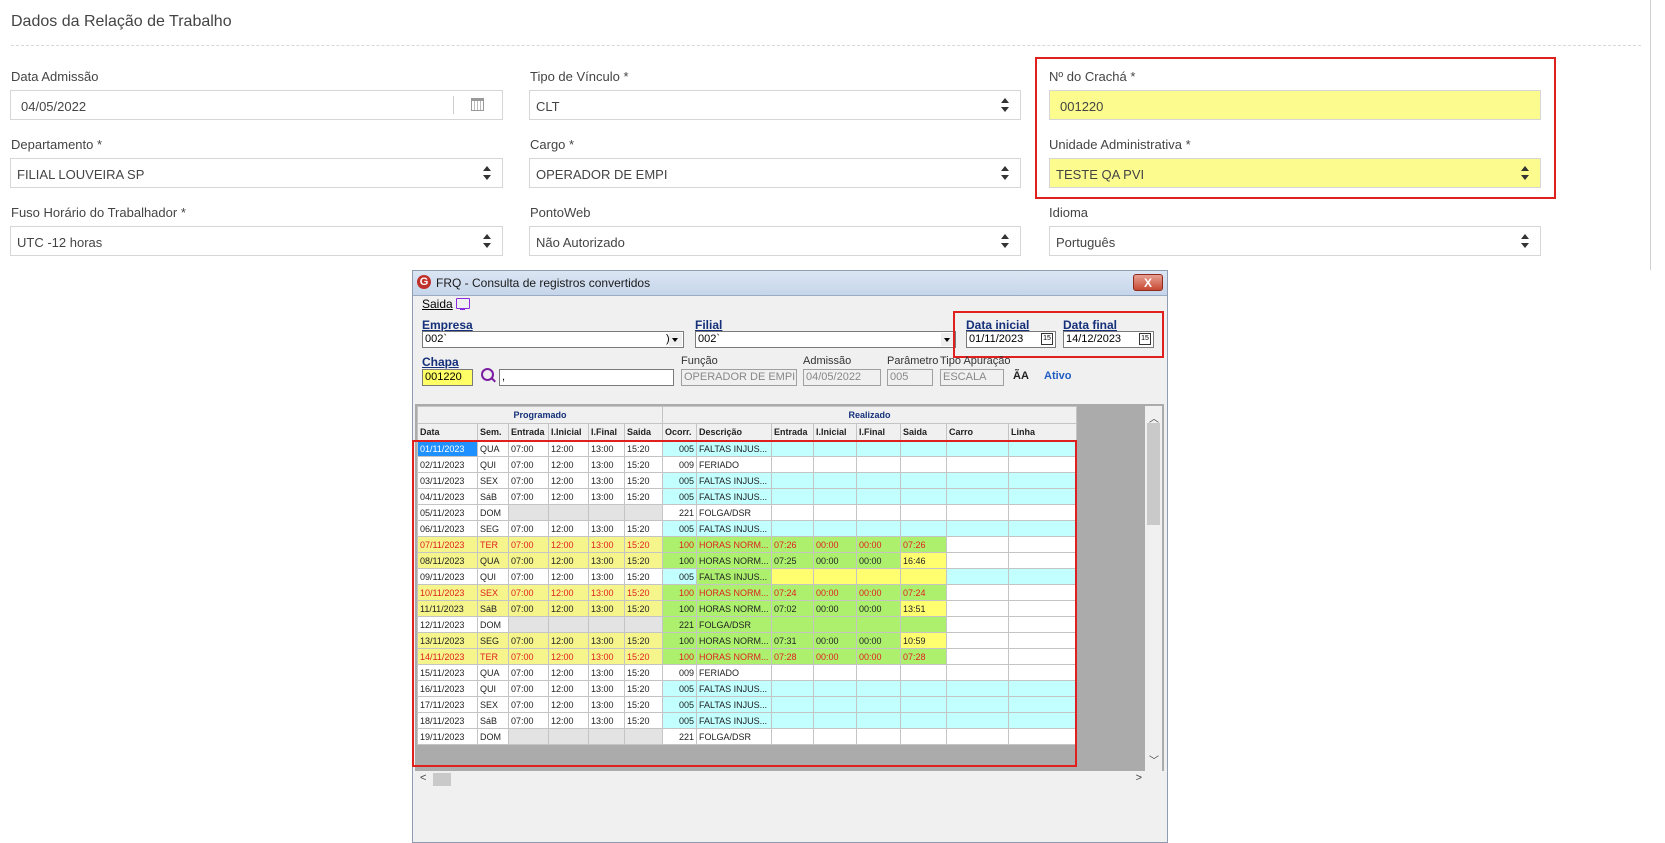 This screenshot has width=1665, height=843. What do you see at coordinates (586, 377) in the screenshot?
I see `chapa-name-input: ,` at bounding box center [586, 377].